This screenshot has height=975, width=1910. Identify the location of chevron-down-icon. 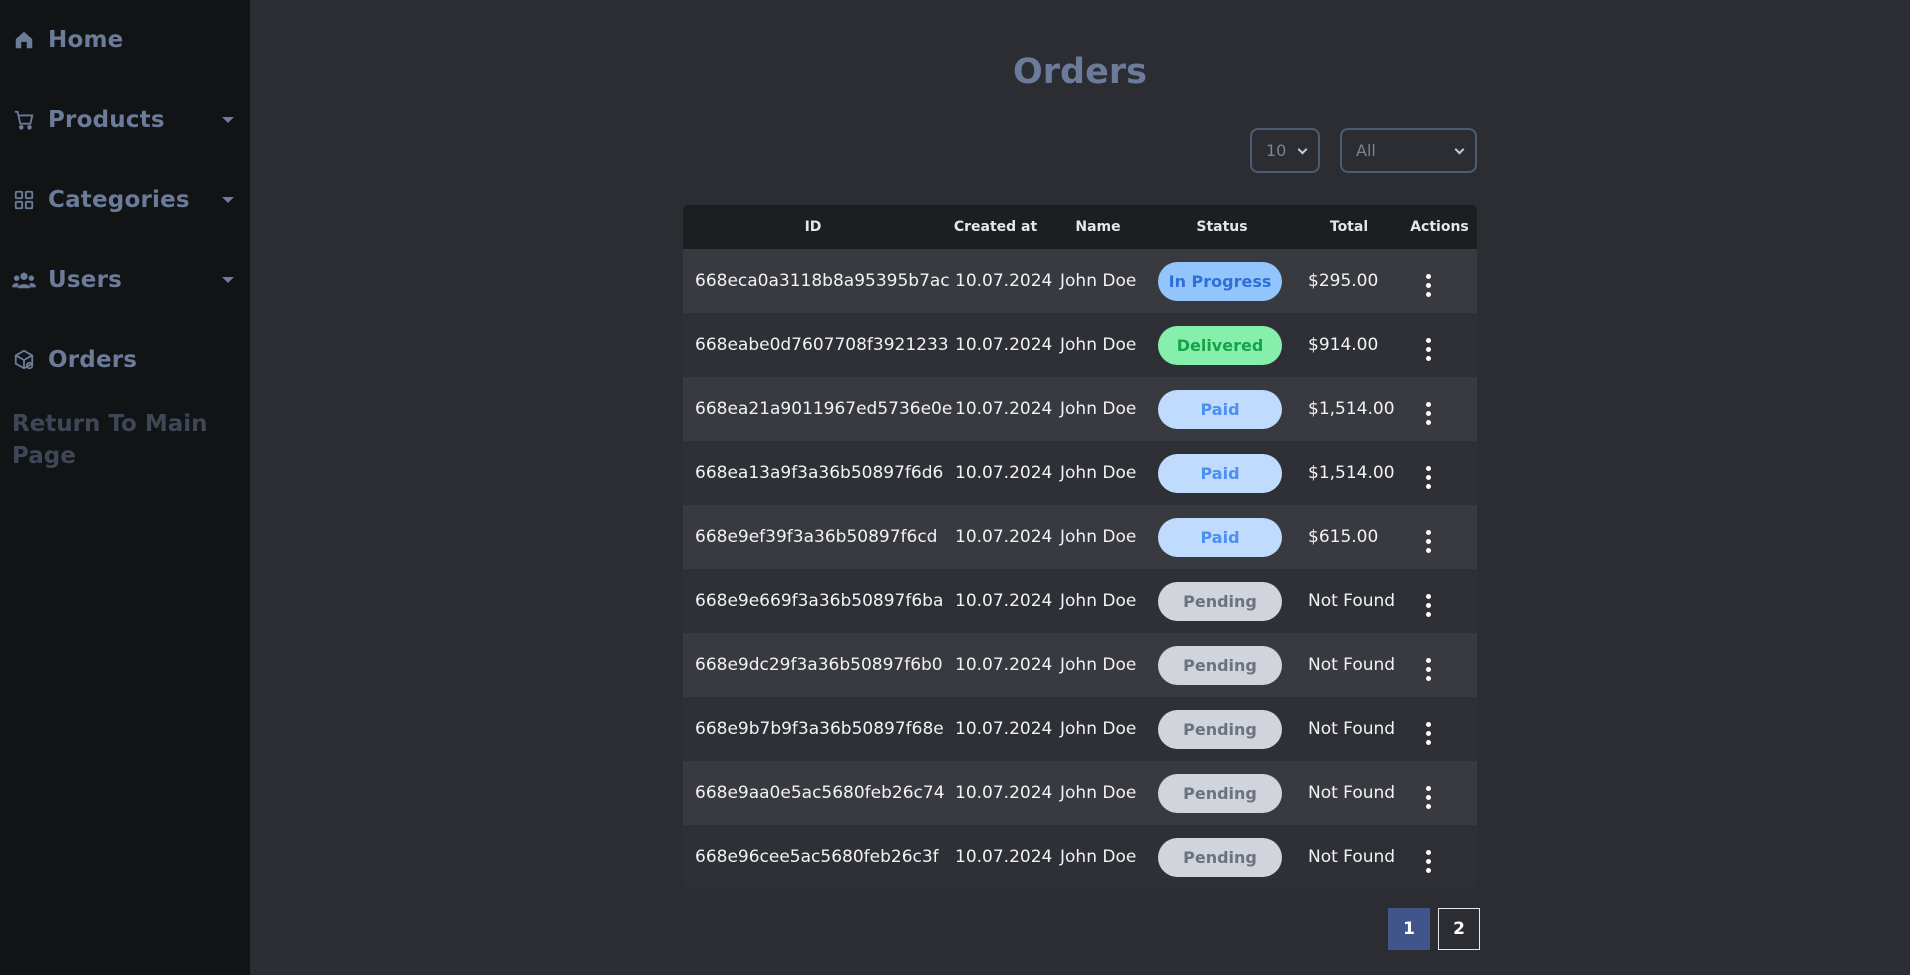
(1459, 149).